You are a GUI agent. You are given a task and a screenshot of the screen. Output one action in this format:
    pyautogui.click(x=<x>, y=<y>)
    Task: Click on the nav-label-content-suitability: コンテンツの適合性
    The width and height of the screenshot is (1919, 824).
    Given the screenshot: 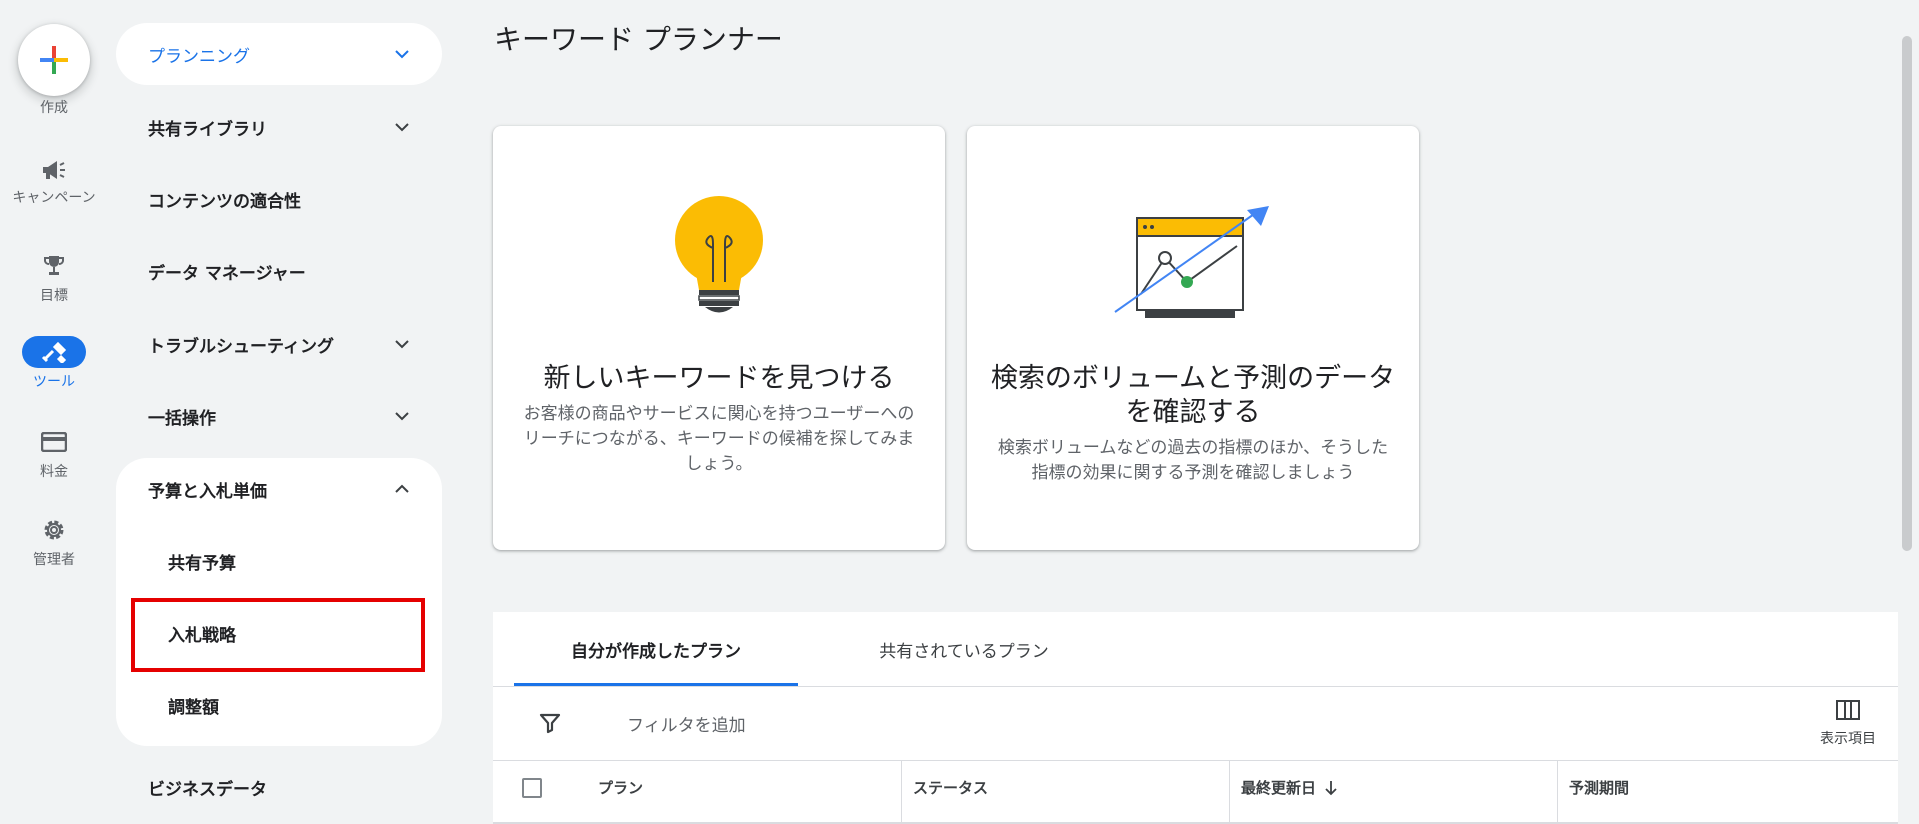 What is the action you would take?
    pyautogui.click(x=224, y=201)
    